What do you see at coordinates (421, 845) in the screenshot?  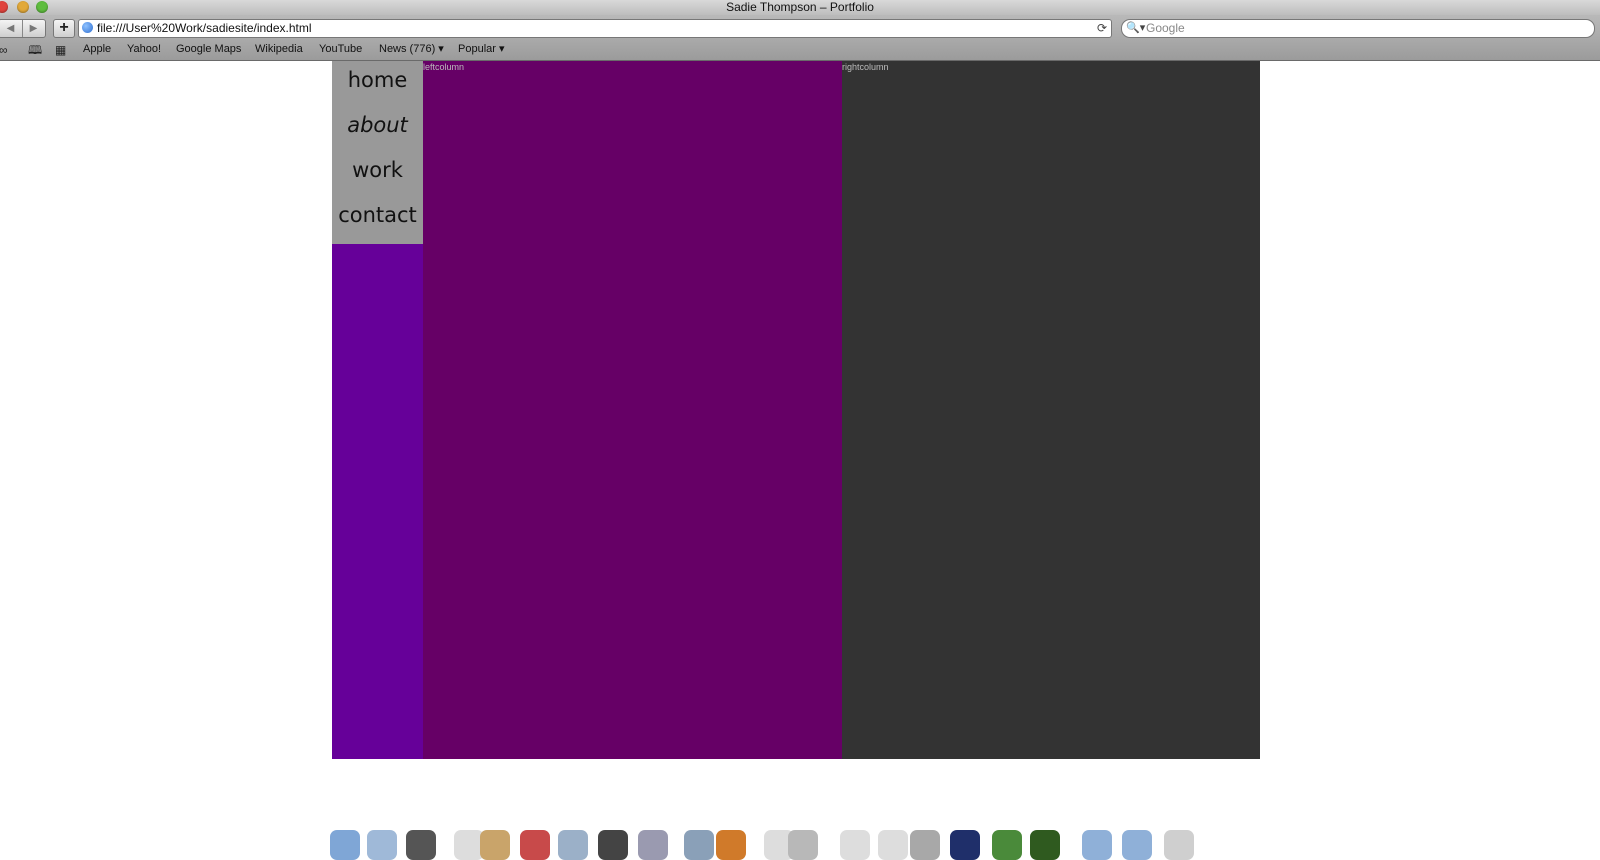 I see `time-machine-icon` at bounding box center [421, 845].